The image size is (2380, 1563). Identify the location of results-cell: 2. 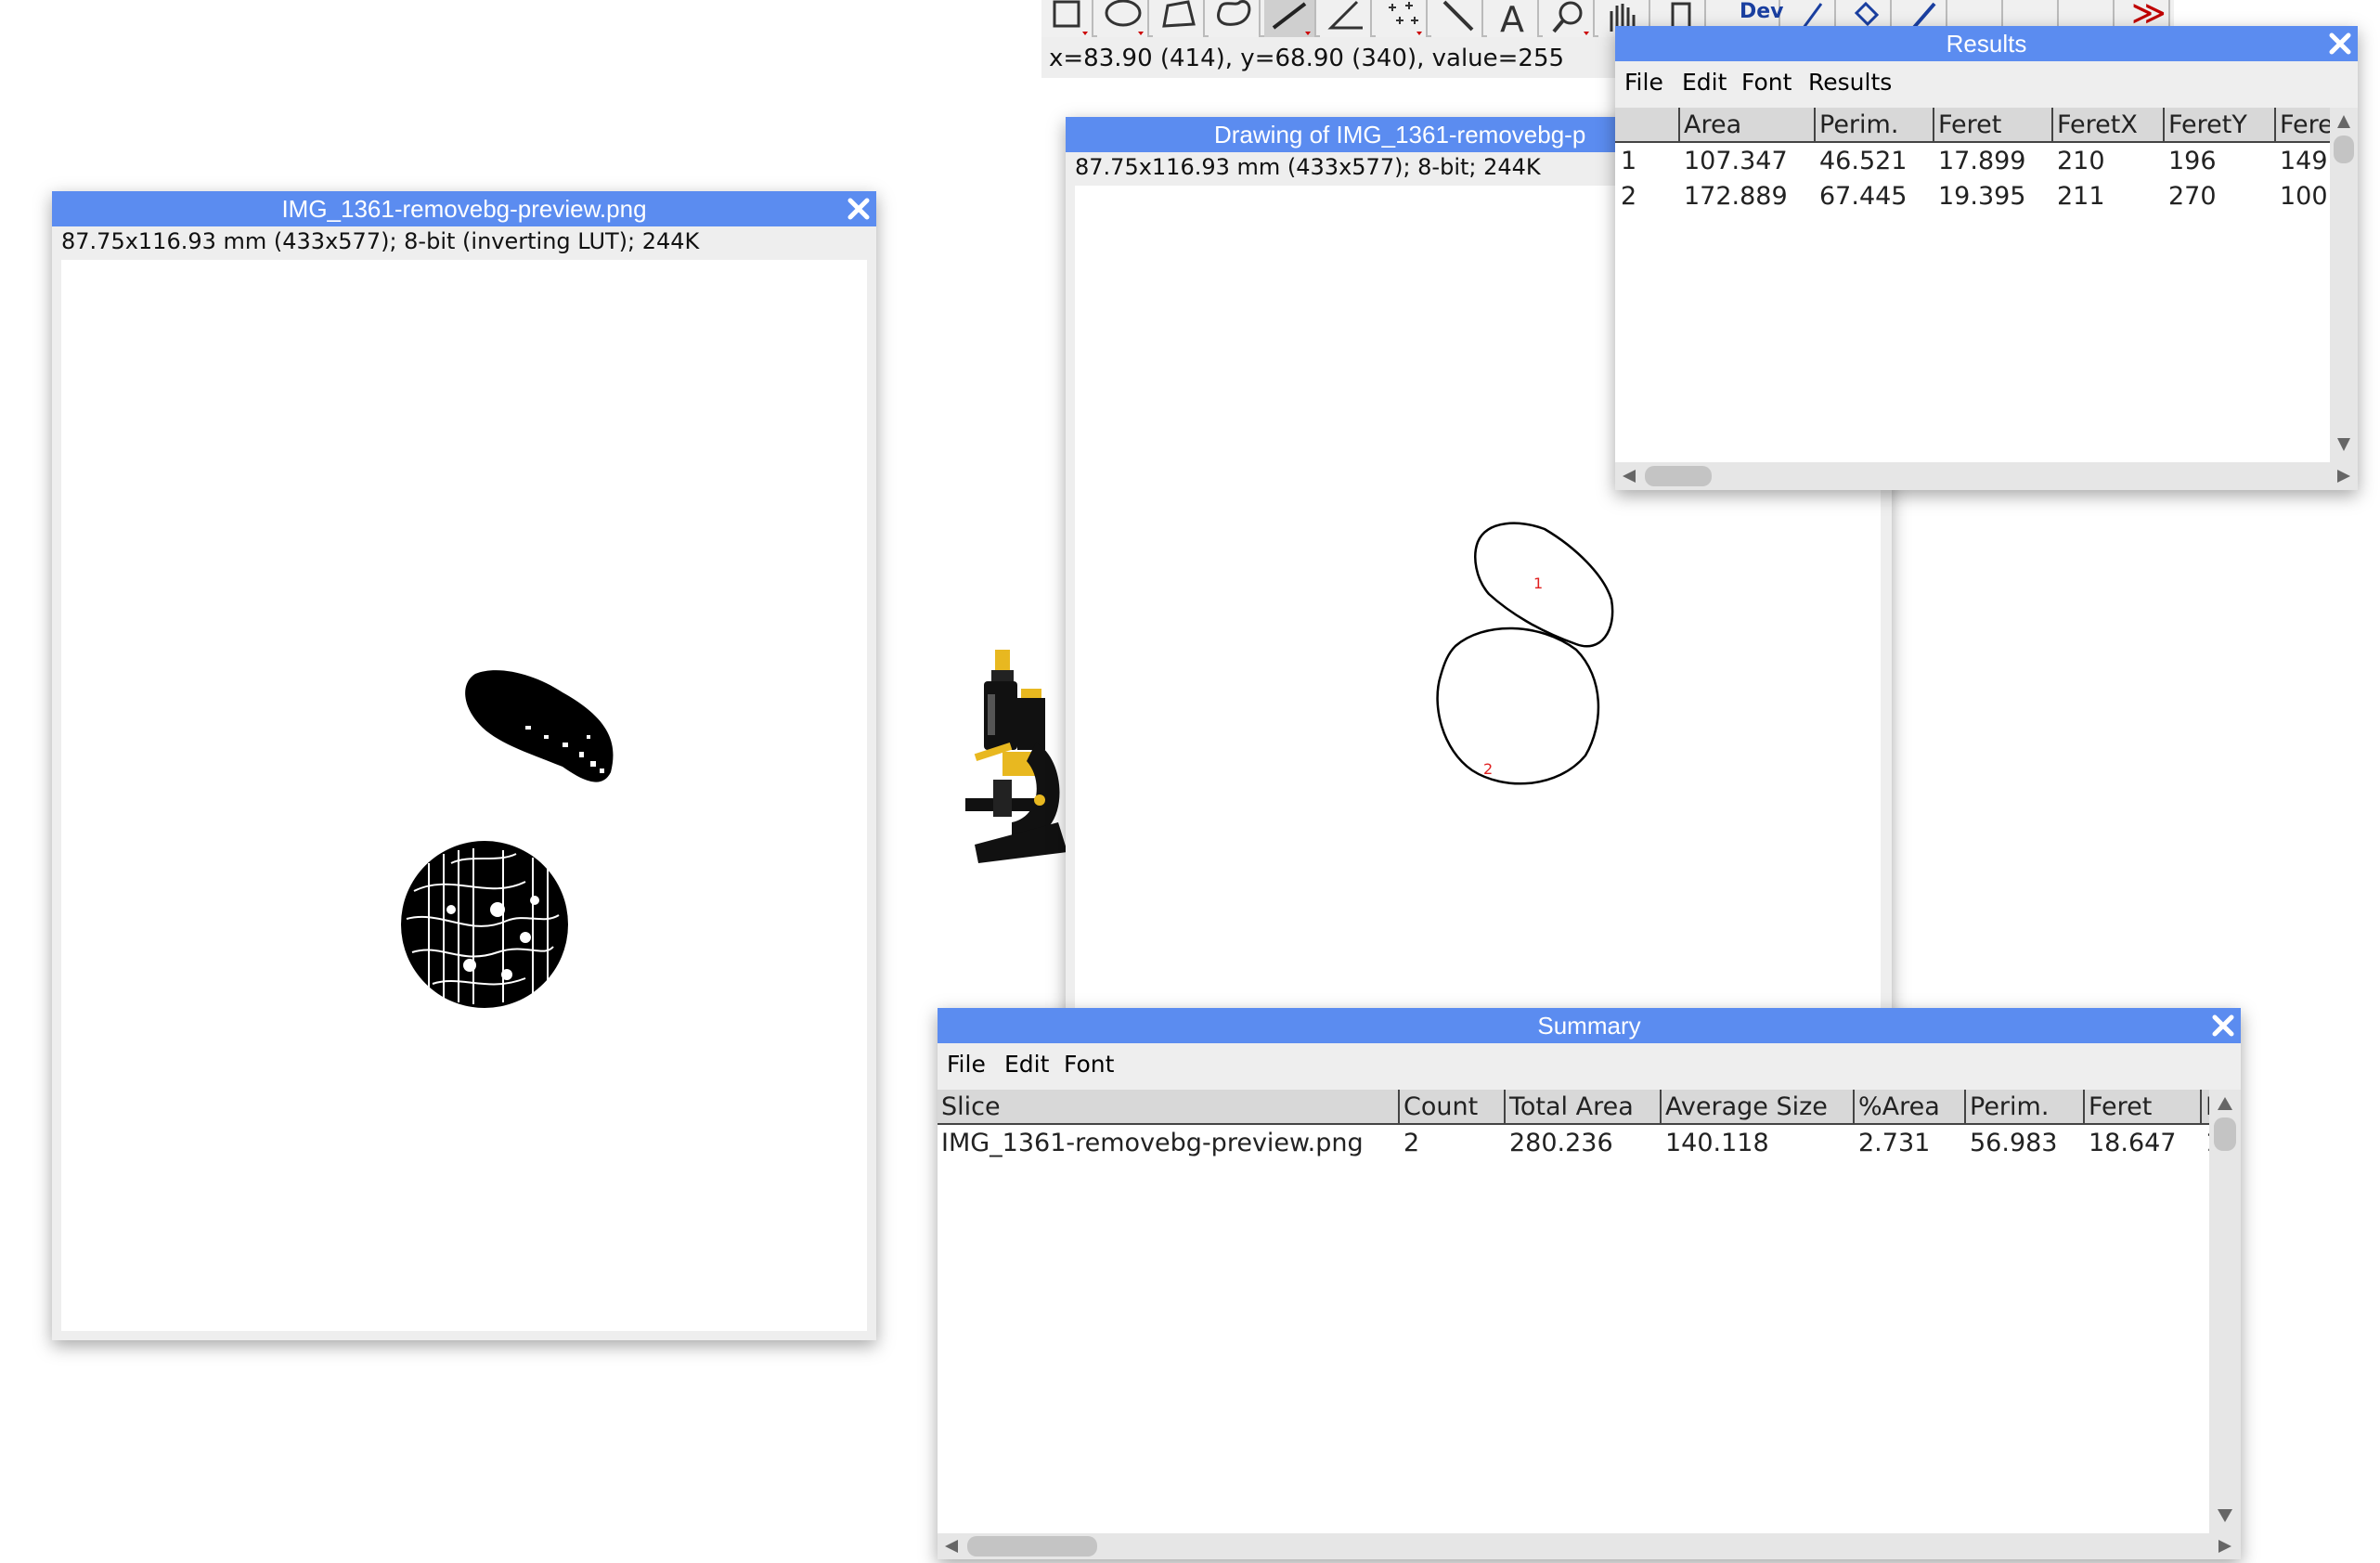
(1629, 196).